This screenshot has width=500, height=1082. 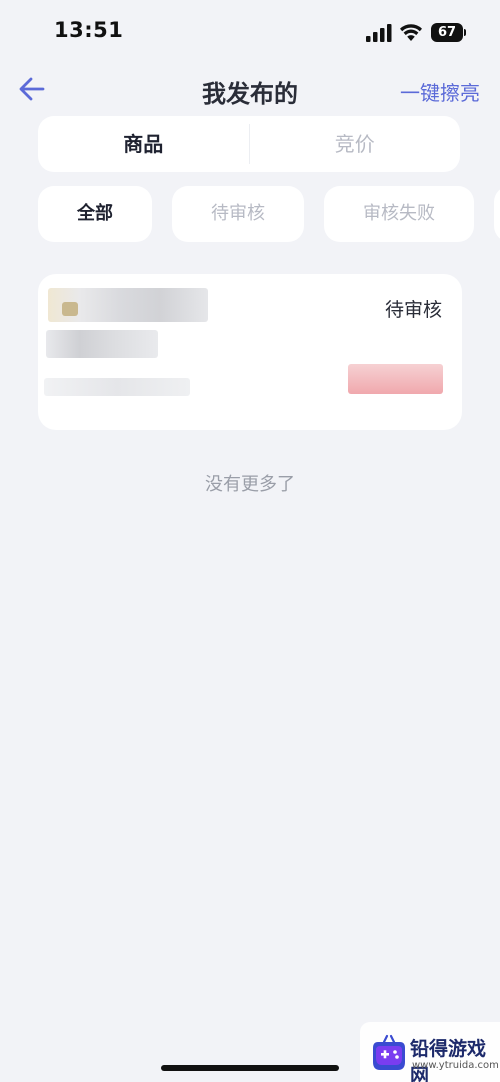 What do you see at coordinates (89, 30) in the screenshot?
I see `status-time: 13:51` at bounding box center [89, 30].